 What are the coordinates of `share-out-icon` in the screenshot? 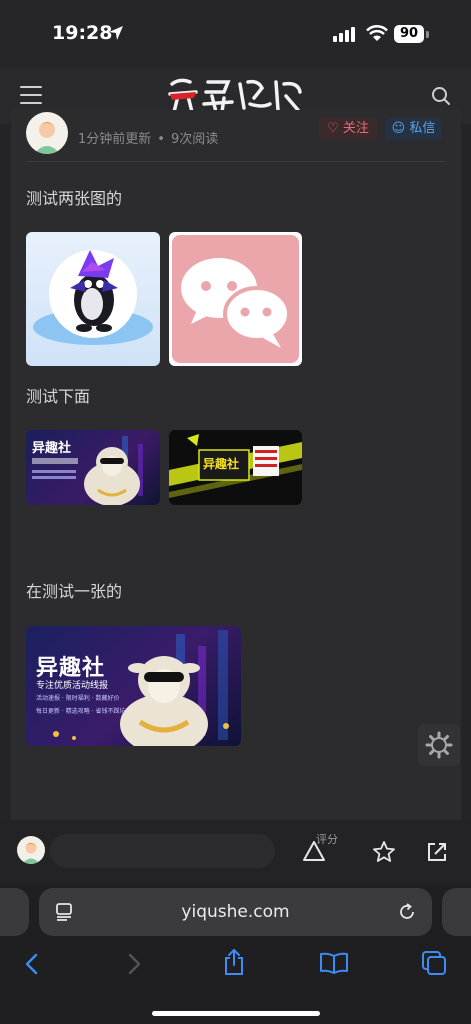 It's located at (437, 852).